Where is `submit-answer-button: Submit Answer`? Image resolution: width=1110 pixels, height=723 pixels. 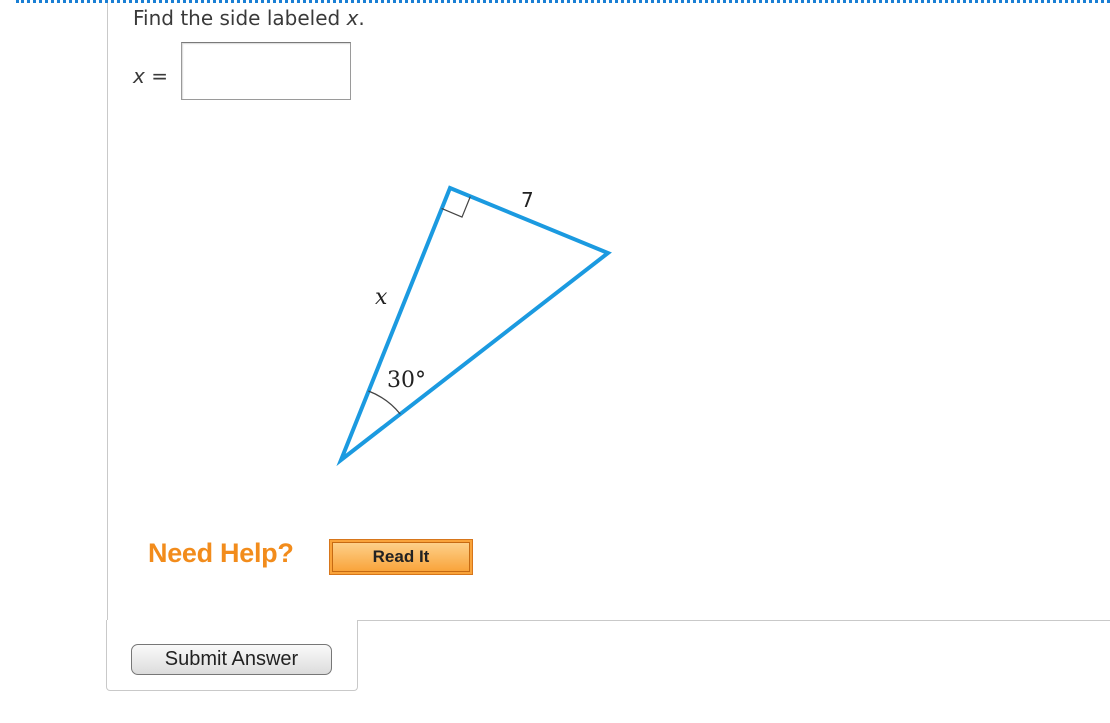 submit-answer-button: Submit Answer is located at coordinates (231, 659).